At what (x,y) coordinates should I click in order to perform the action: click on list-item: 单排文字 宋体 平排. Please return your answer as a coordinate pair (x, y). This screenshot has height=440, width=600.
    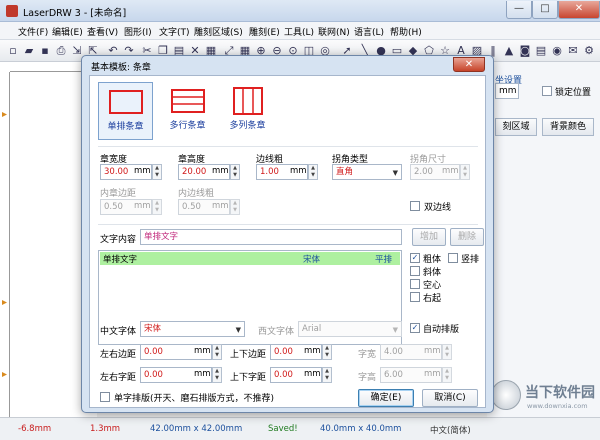
    Looking at the image, I should click on (250, 258).